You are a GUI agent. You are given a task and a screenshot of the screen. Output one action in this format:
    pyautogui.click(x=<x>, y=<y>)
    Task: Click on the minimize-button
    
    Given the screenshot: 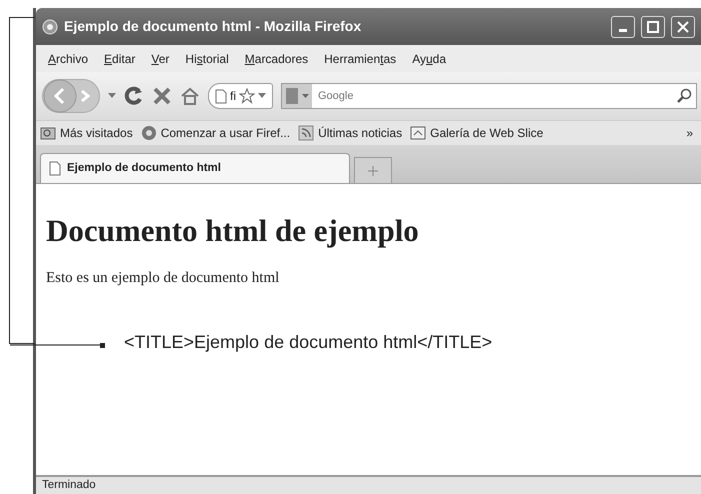 What is the action you would take?
    pyautogui.click(x=623, y=27)
    